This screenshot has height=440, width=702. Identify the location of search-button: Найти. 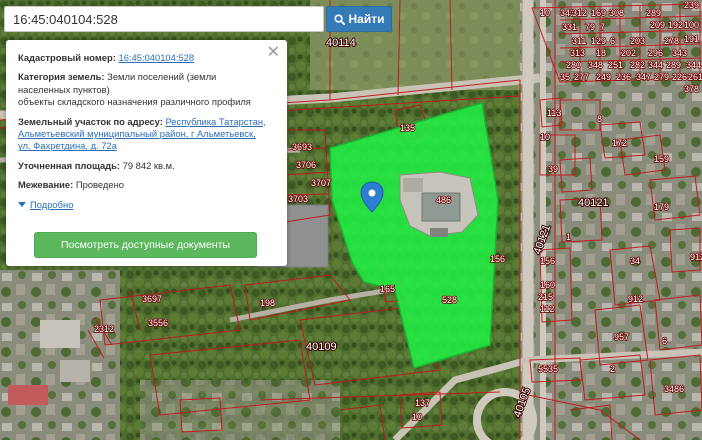
(359, 19).